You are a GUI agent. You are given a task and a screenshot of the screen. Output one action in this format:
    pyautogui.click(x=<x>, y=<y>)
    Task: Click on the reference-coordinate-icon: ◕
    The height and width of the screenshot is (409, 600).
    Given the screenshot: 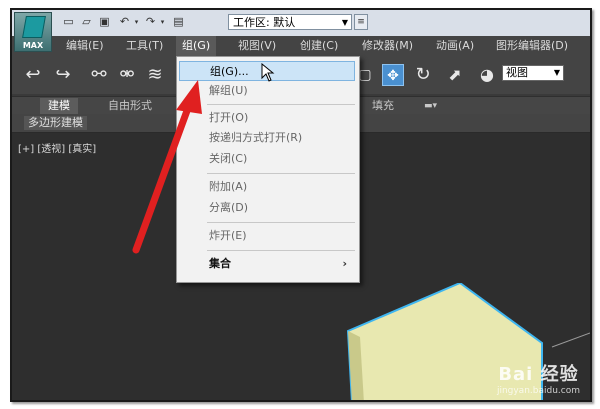 What is the action you would take?
    pyautogui.click(x=487, y=75)
    